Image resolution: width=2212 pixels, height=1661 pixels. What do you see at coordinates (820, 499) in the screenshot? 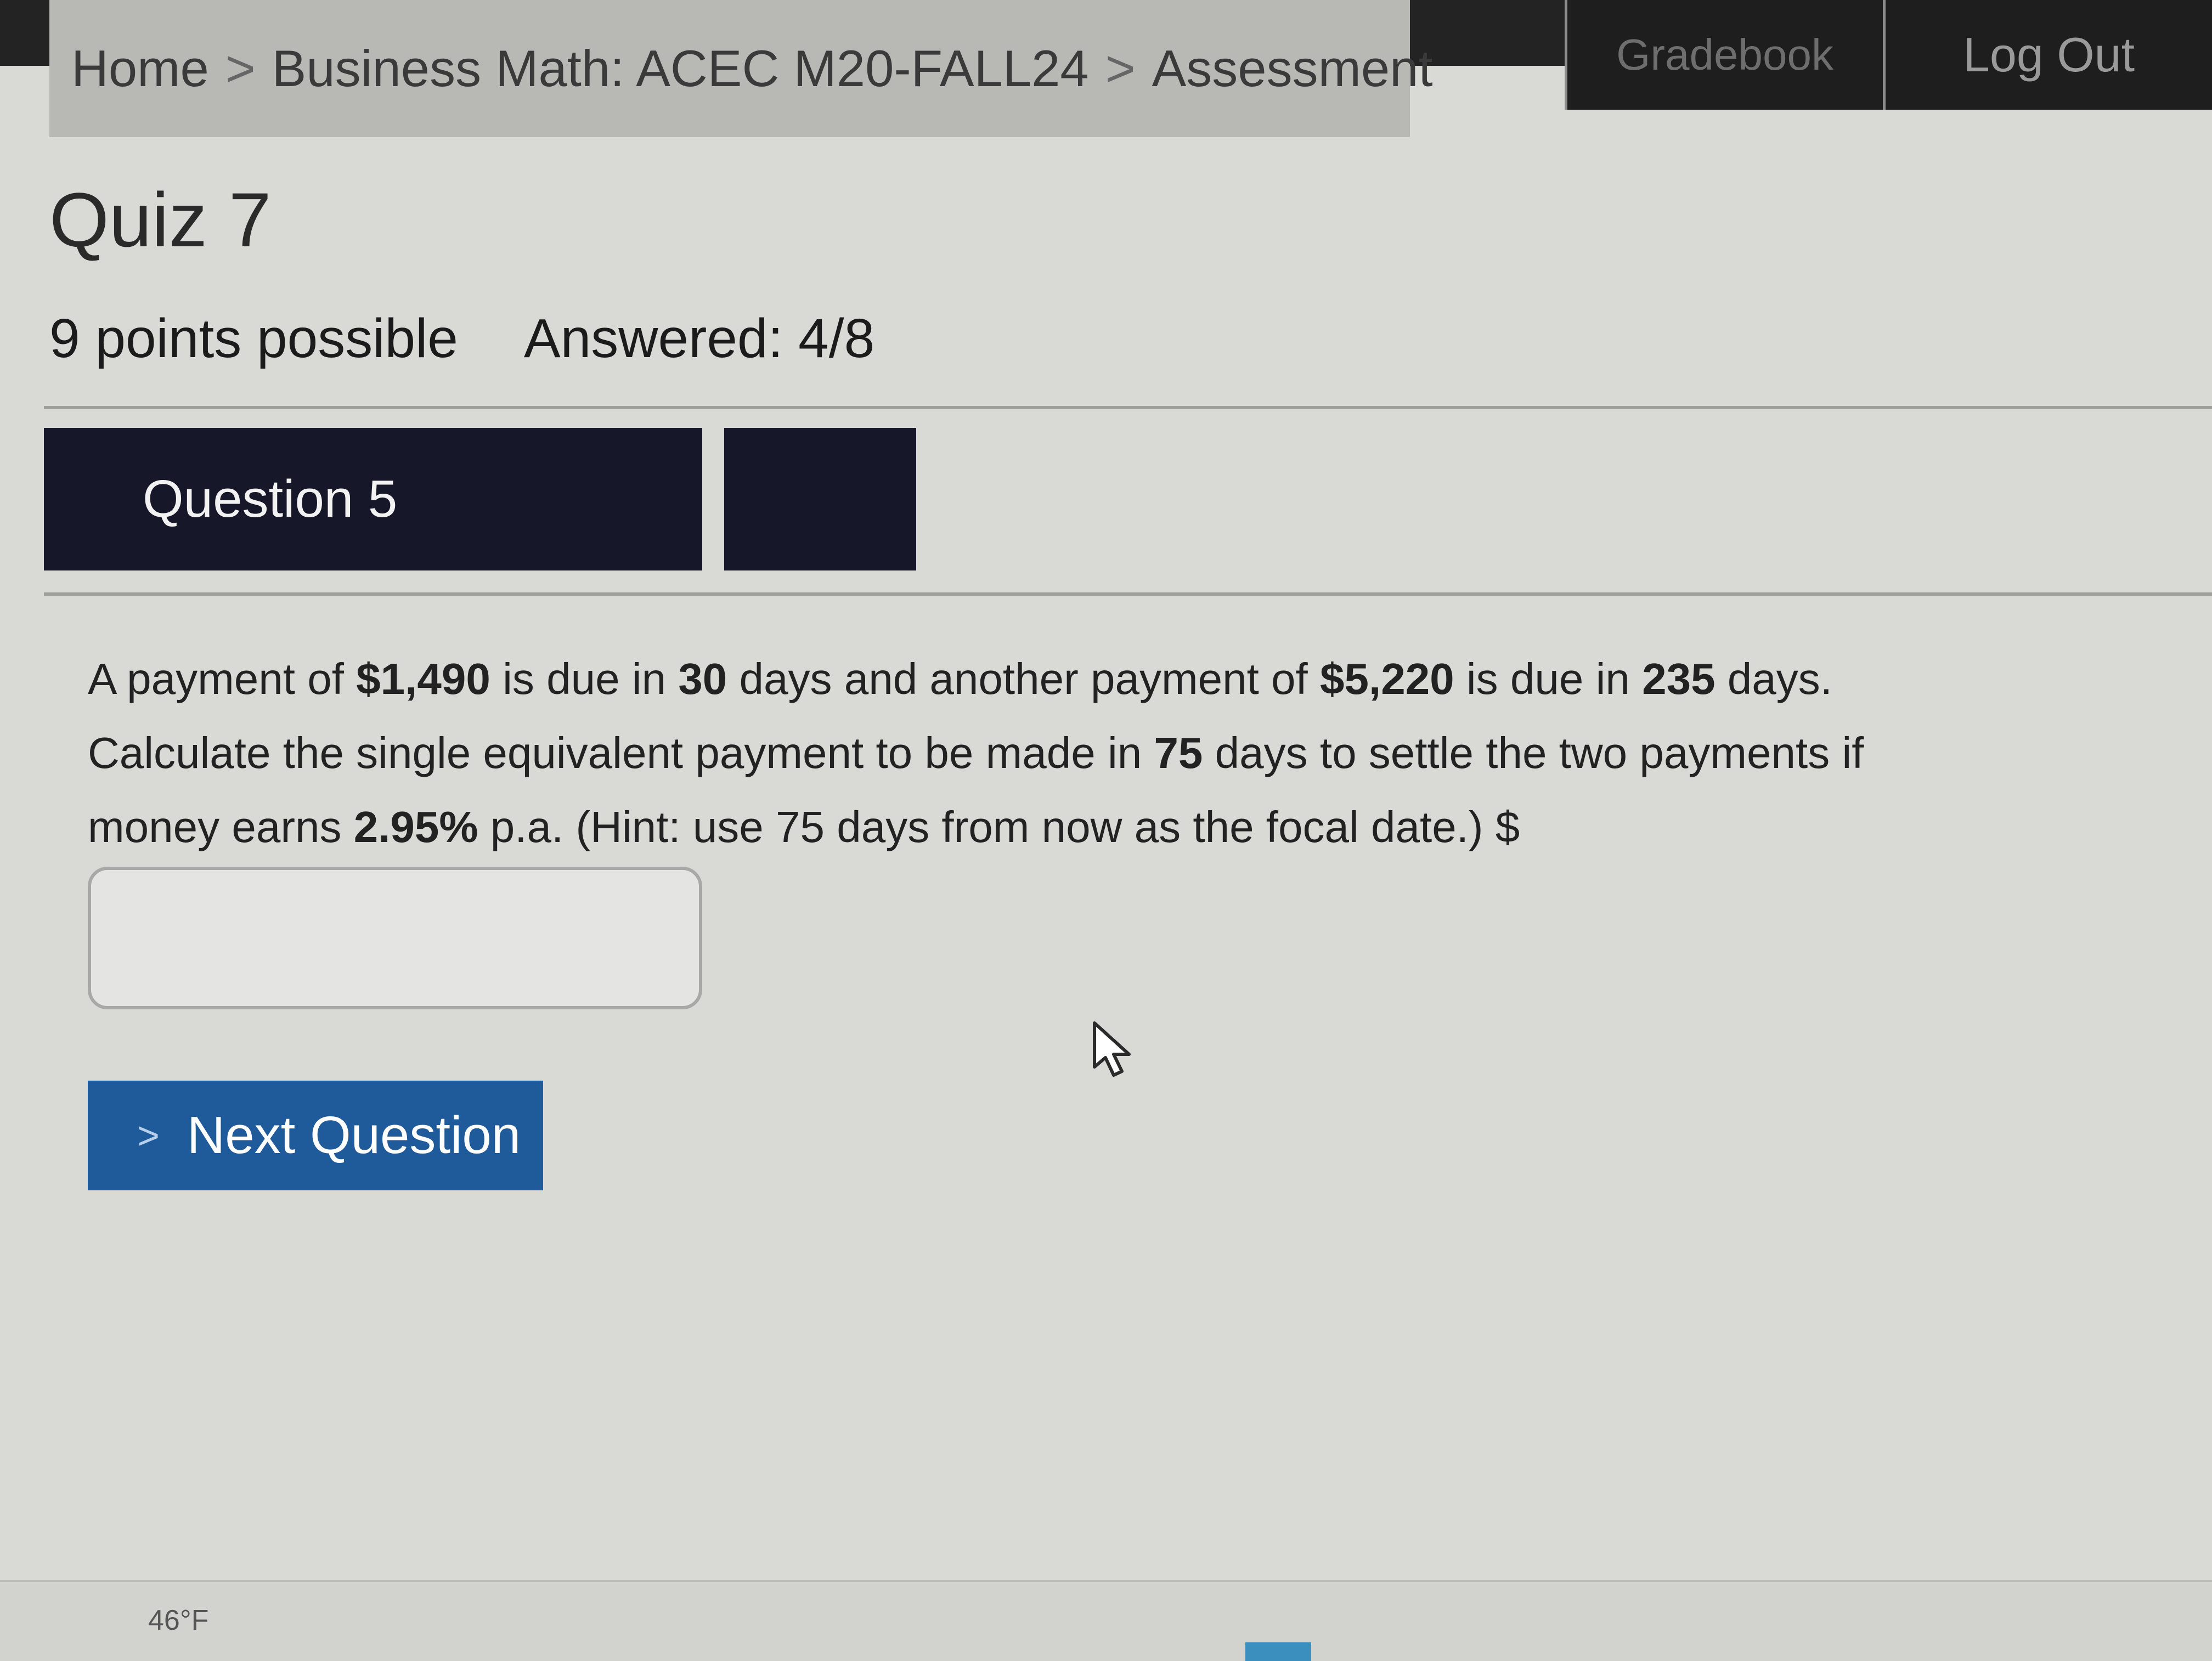
I see `question-tab-blank` at bounding box center [820, 499].